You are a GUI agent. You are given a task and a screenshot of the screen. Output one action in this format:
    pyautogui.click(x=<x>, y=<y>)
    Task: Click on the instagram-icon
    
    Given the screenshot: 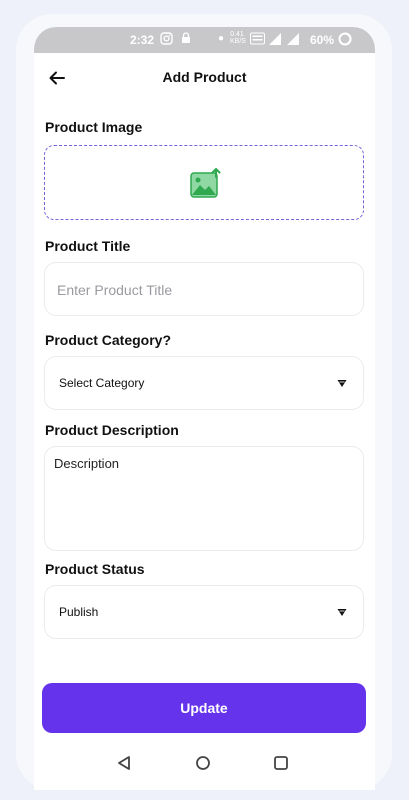 What is the action you would take?
    pyautogui.click(x=166, y=38)
    